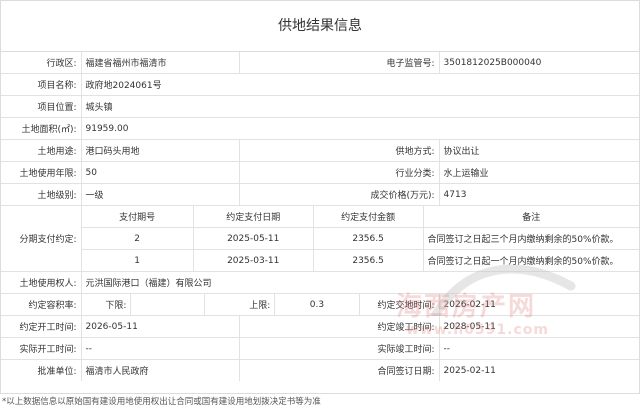 This screenshot has height=414, width=640. I want to click on installments-label: 分期支付约定:, so click(41, 238).